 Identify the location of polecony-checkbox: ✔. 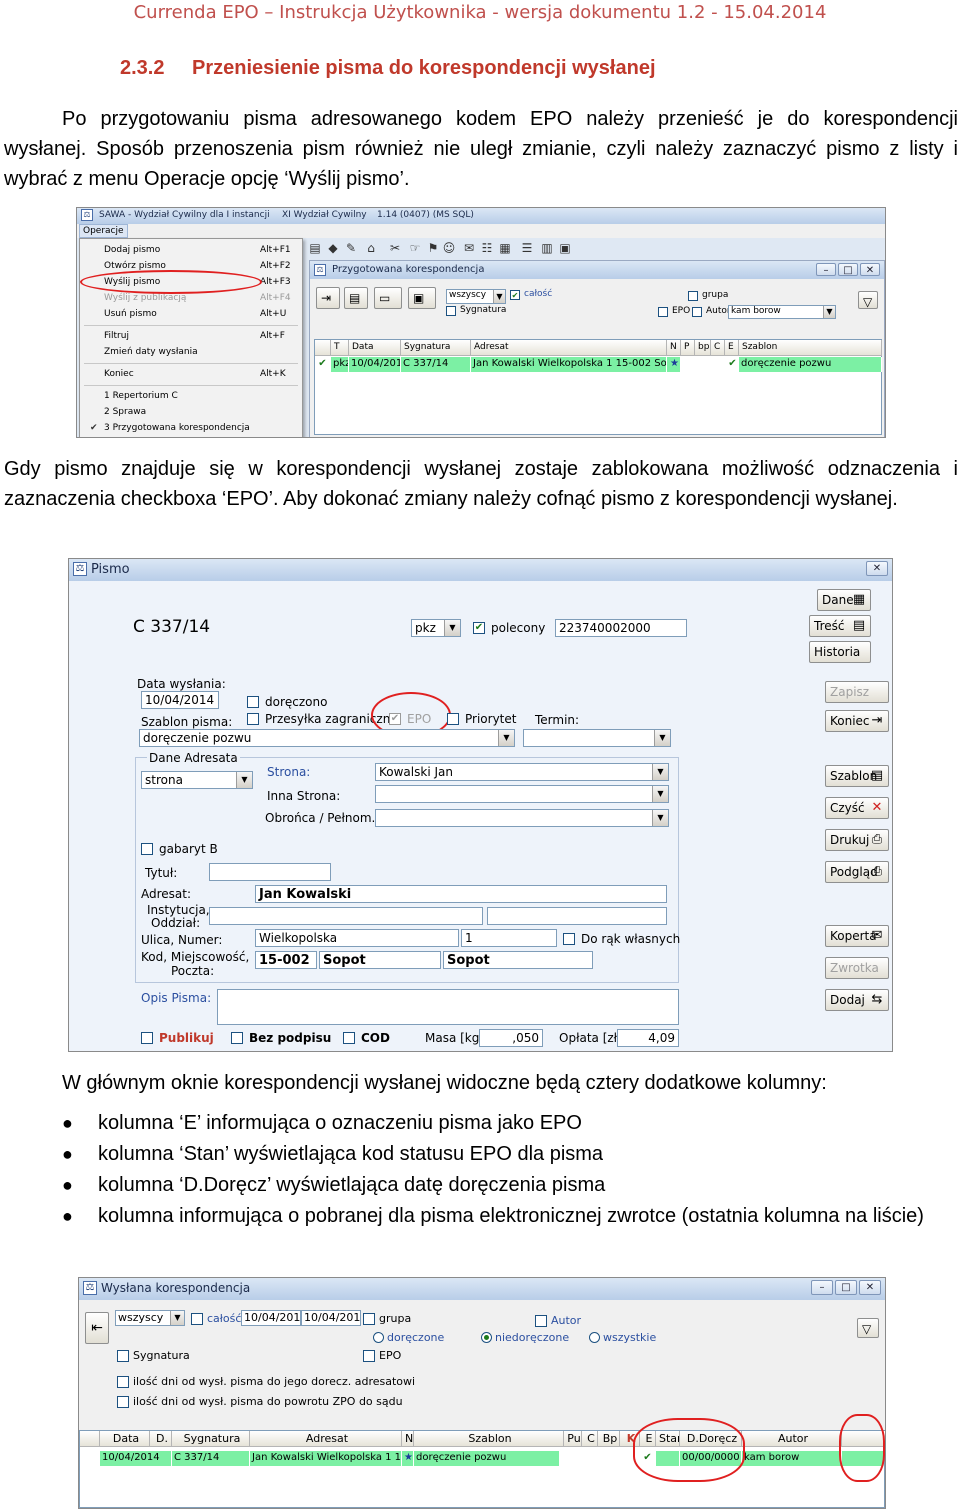
(479, 628).